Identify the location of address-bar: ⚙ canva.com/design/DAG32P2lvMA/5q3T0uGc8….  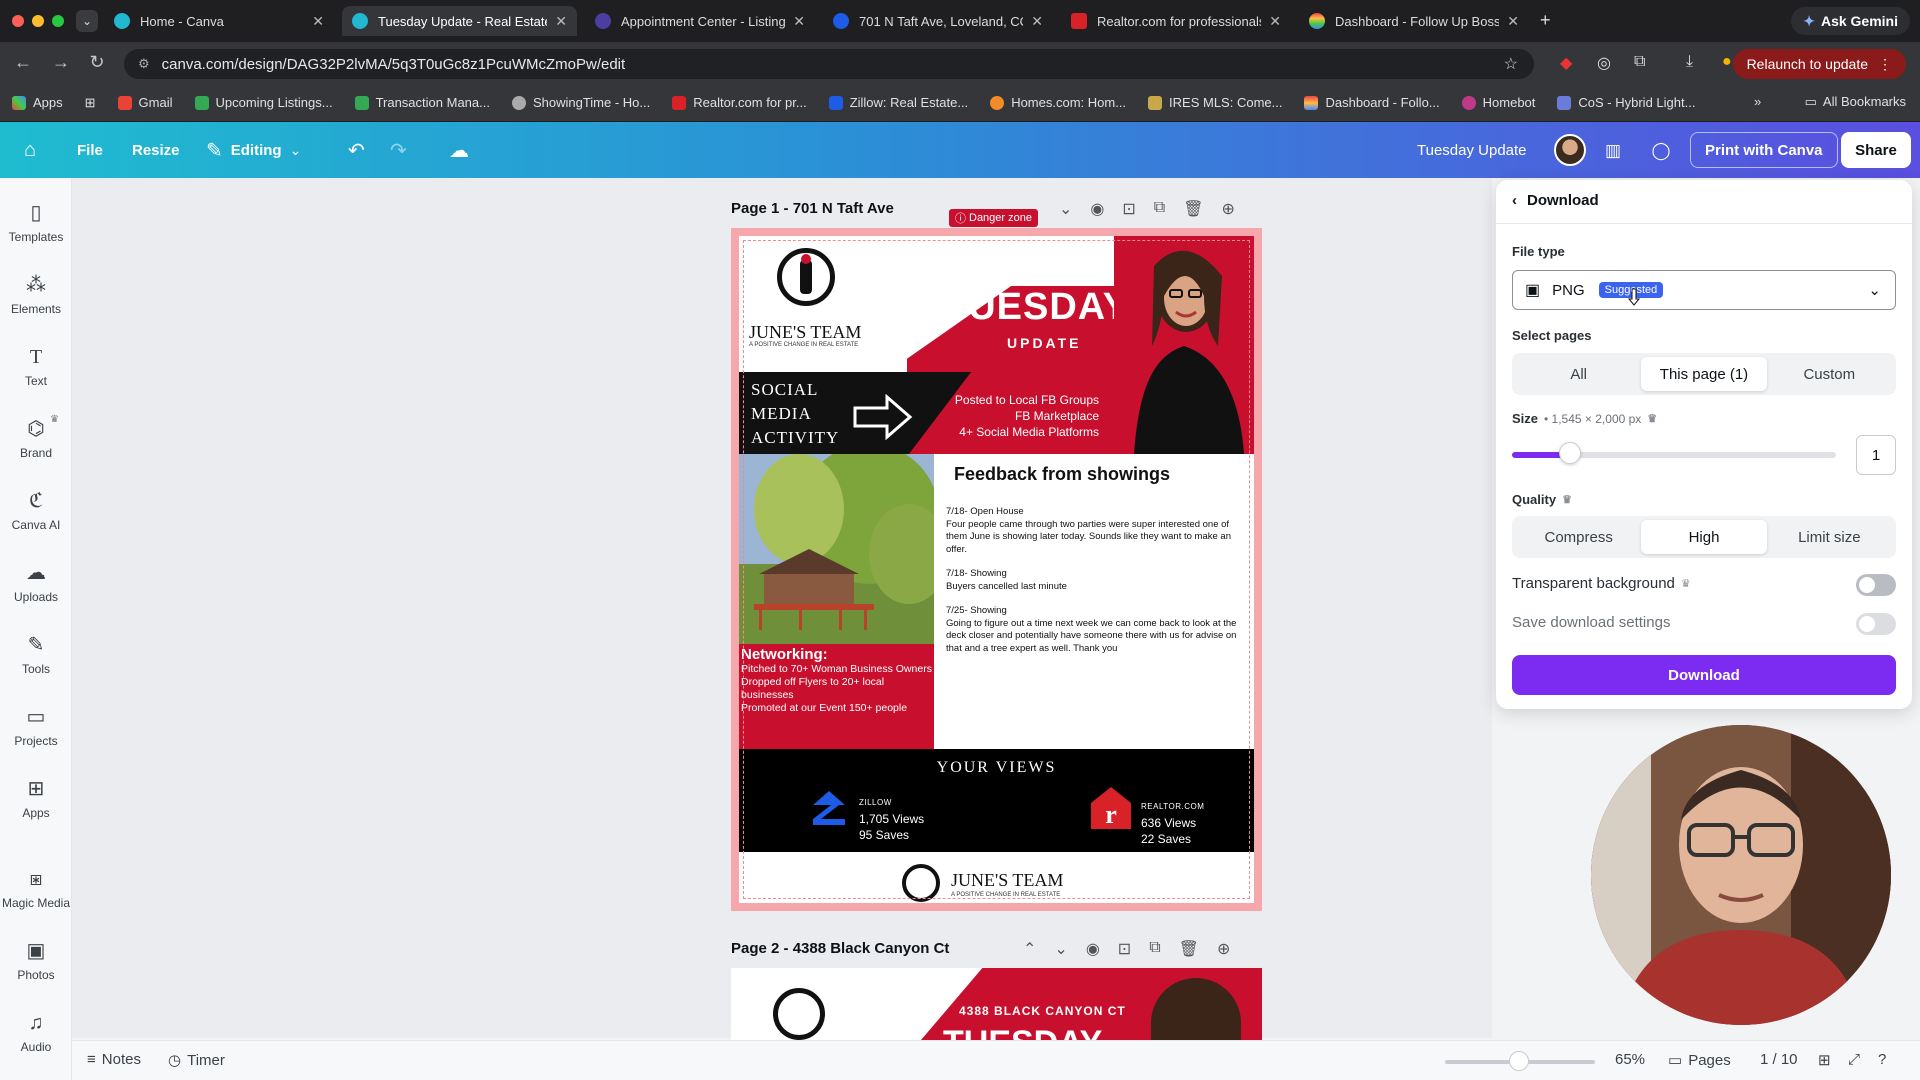
(829, 64).